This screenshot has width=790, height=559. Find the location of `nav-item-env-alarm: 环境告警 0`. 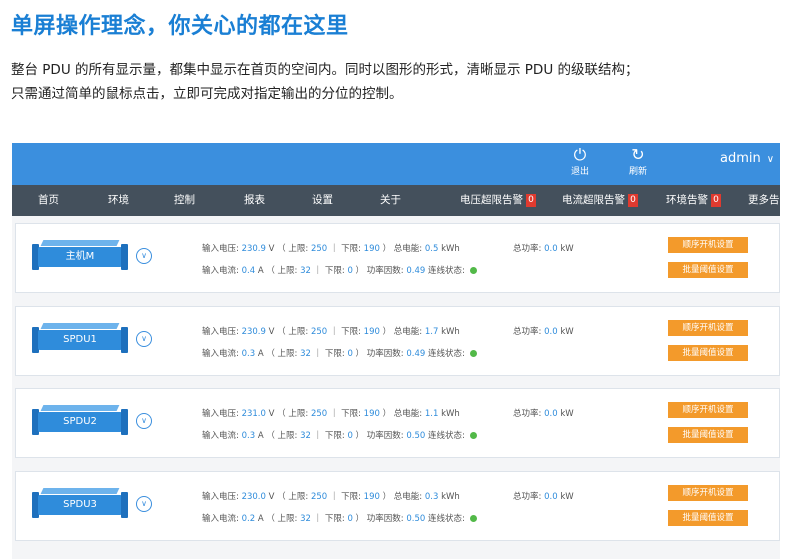

nav-item-env-alarm: 环境告警 0 is located at coordinates (693, 200).